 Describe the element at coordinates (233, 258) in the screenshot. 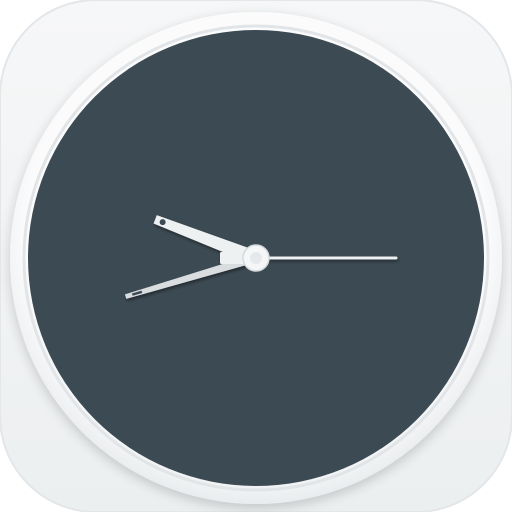

I see `second-hand-counterweight` at that location.